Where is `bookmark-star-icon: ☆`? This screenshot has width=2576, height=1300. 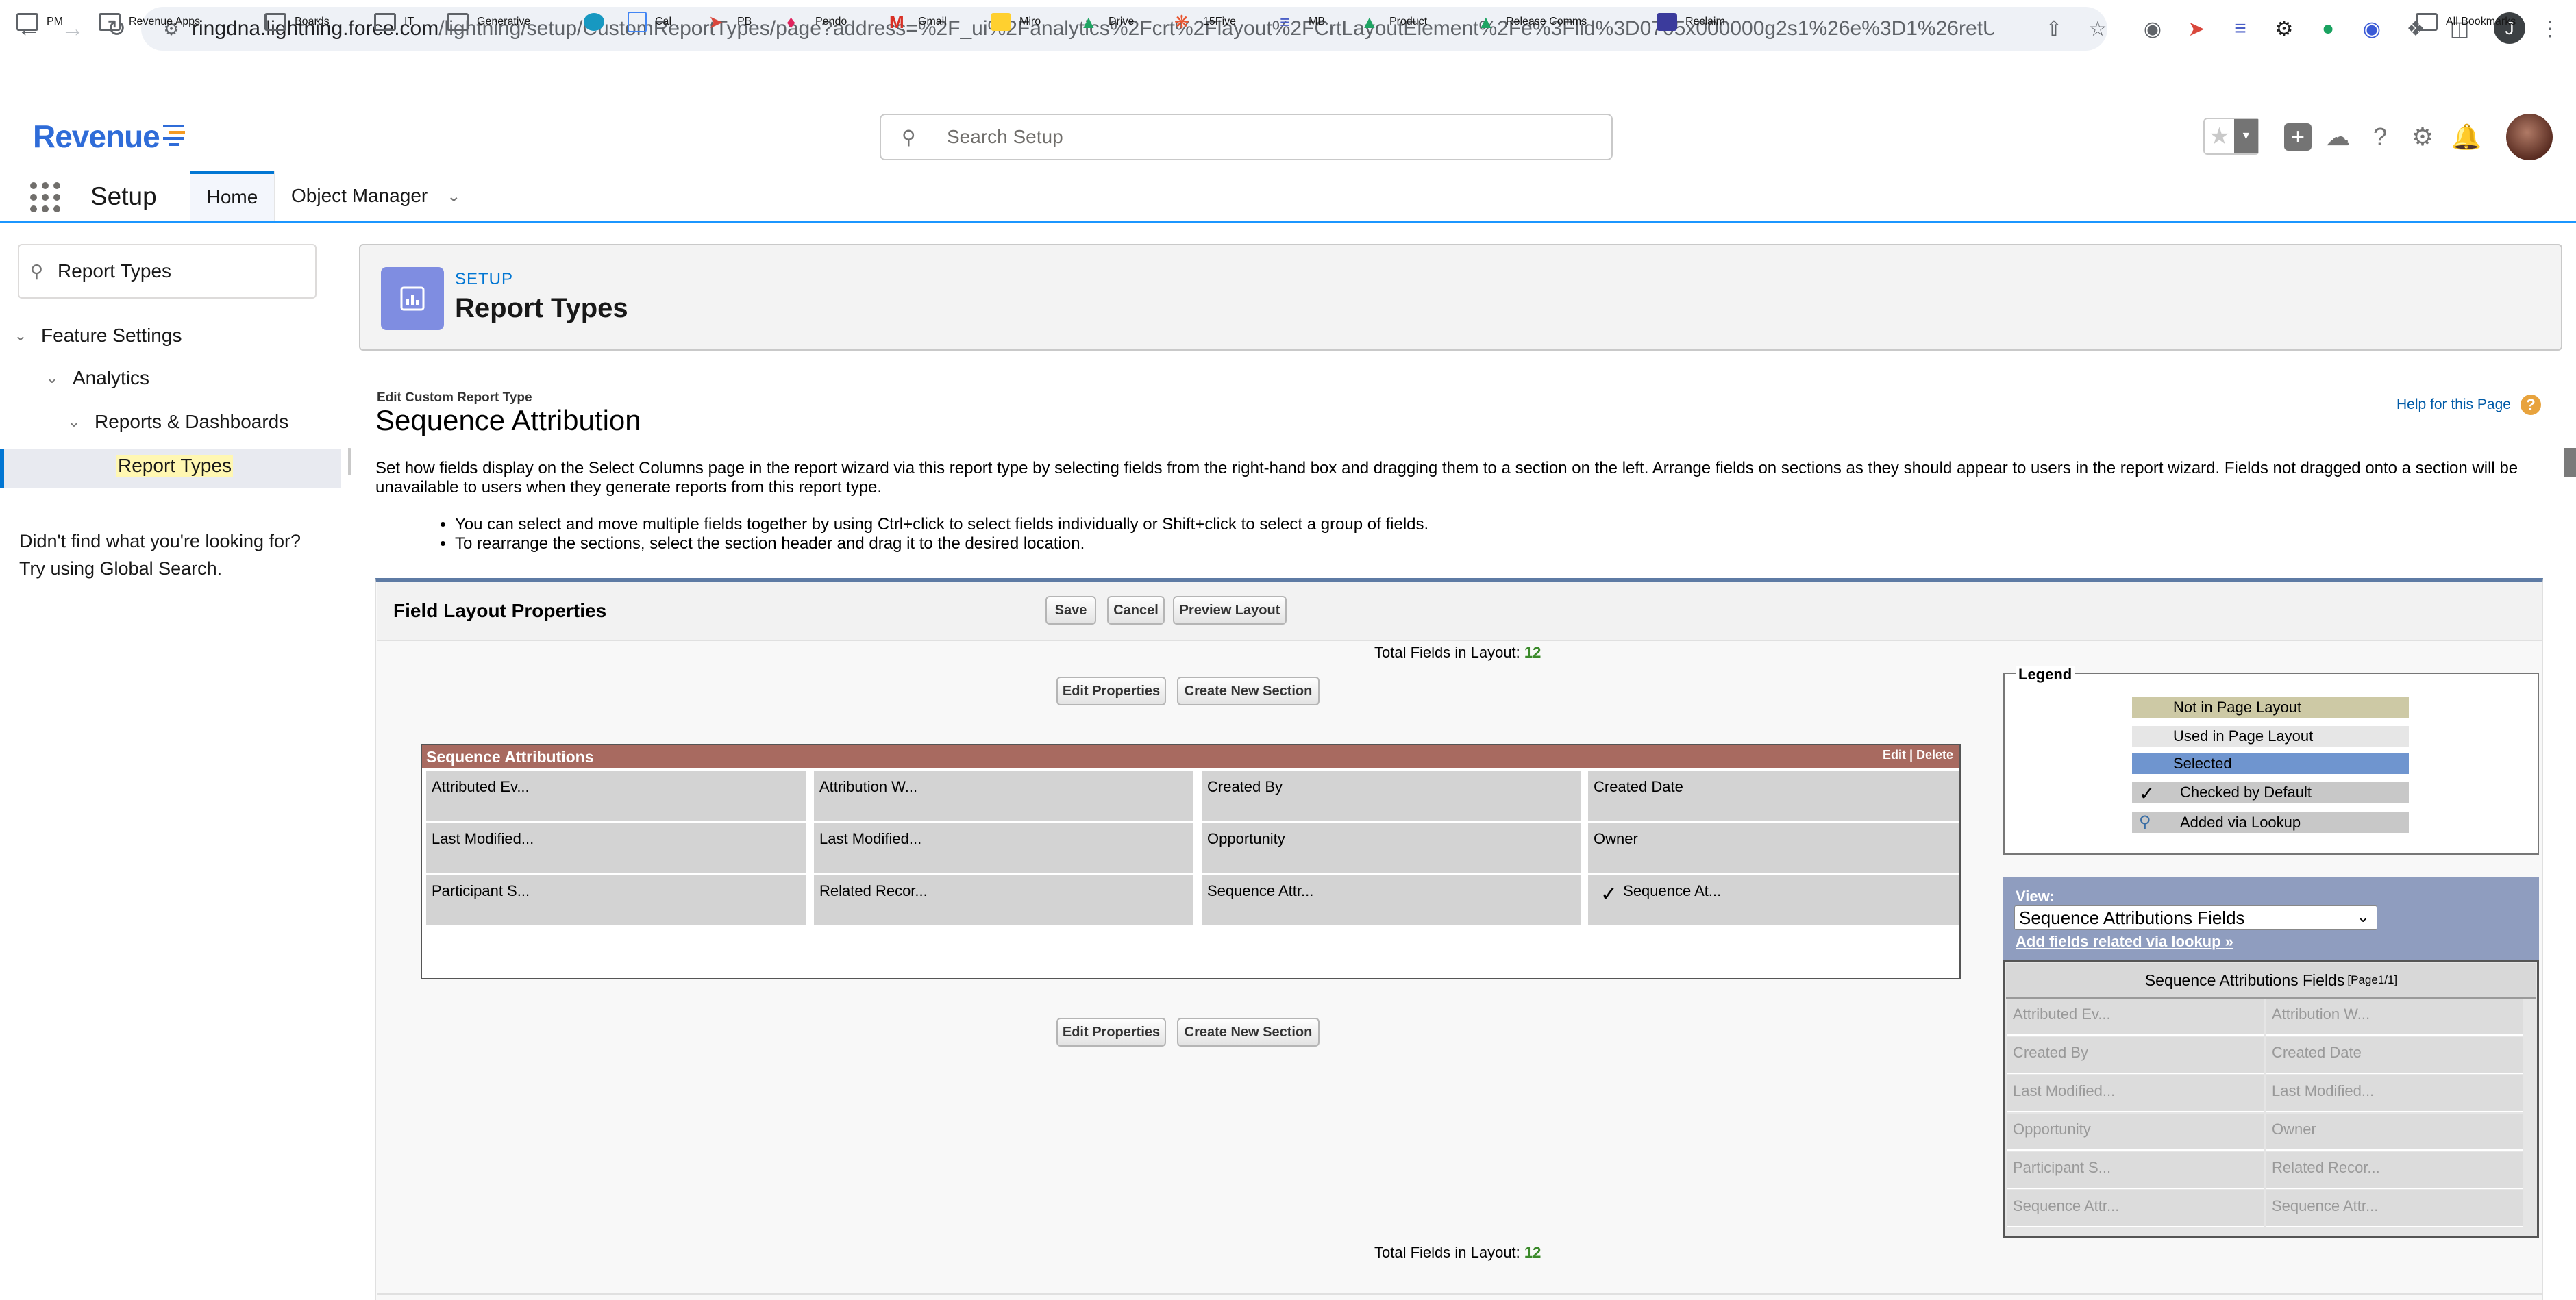 bookmark-star-icon: ☆ is located at coordinates (2098, 29).